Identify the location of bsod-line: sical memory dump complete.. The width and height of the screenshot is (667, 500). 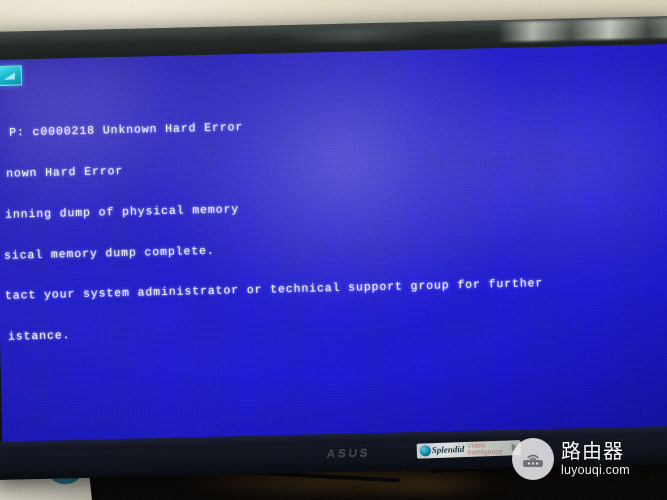
(109, 253).